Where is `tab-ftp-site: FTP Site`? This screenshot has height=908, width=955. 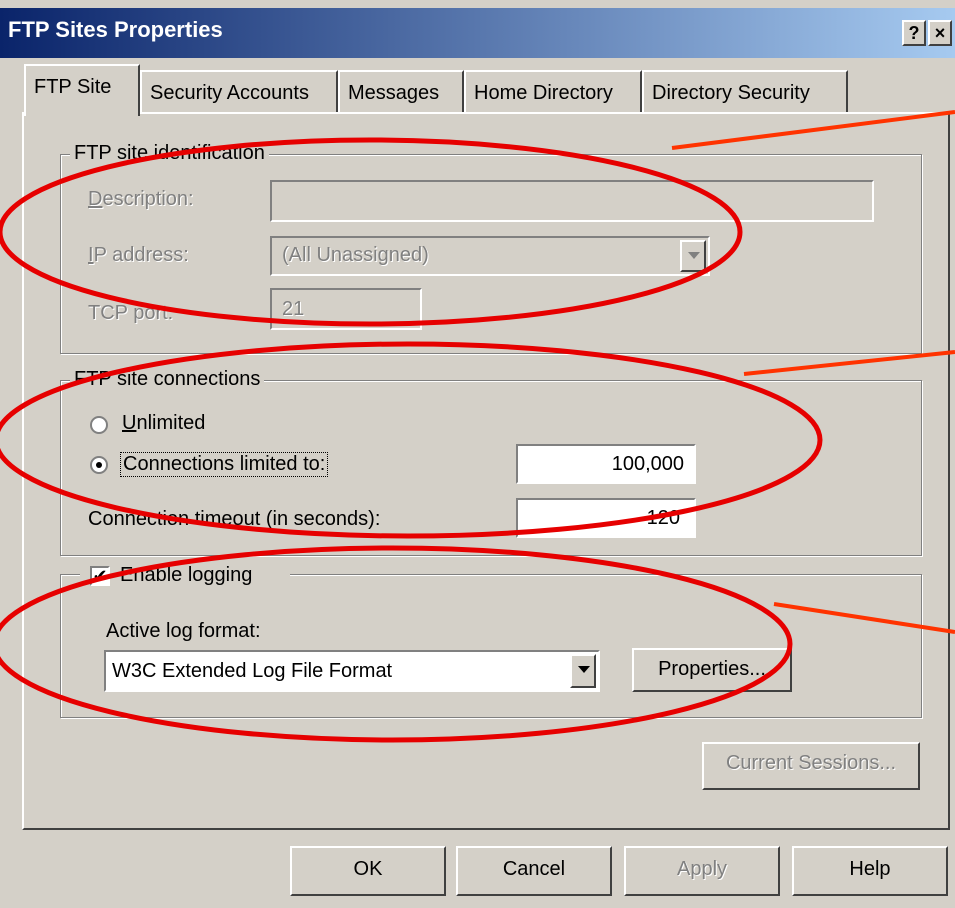 tab-ftp-site: FTP Site is located at coordinates (82, 90).